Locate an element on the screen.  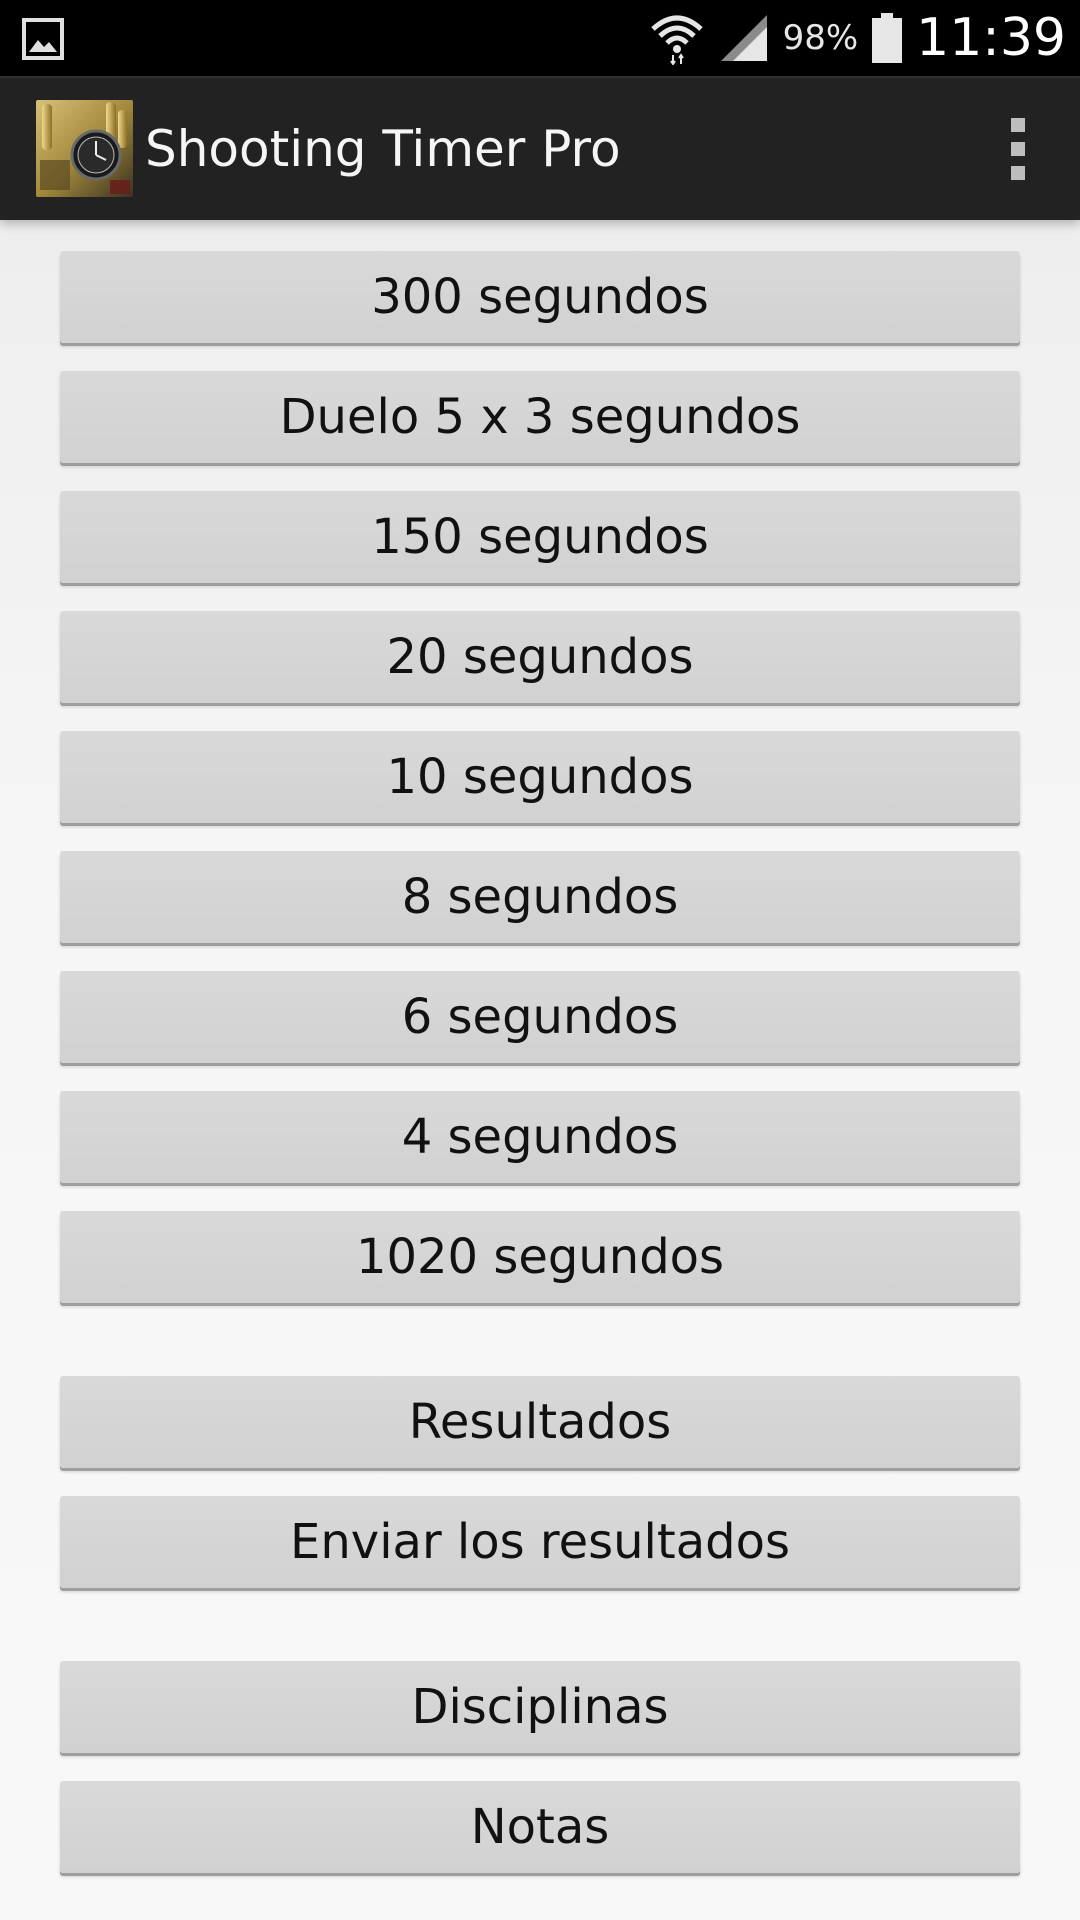
app-logo-icon is located at coordinates (84, 148).